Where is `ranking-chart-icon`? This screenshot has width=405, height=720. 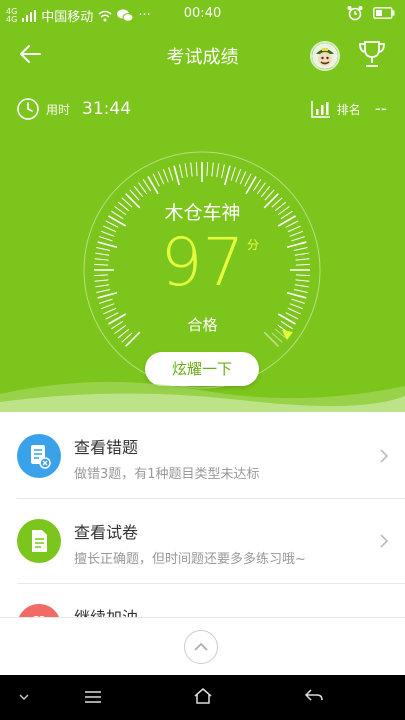
ranking-chart-icon is located at coordinates (320, 109).